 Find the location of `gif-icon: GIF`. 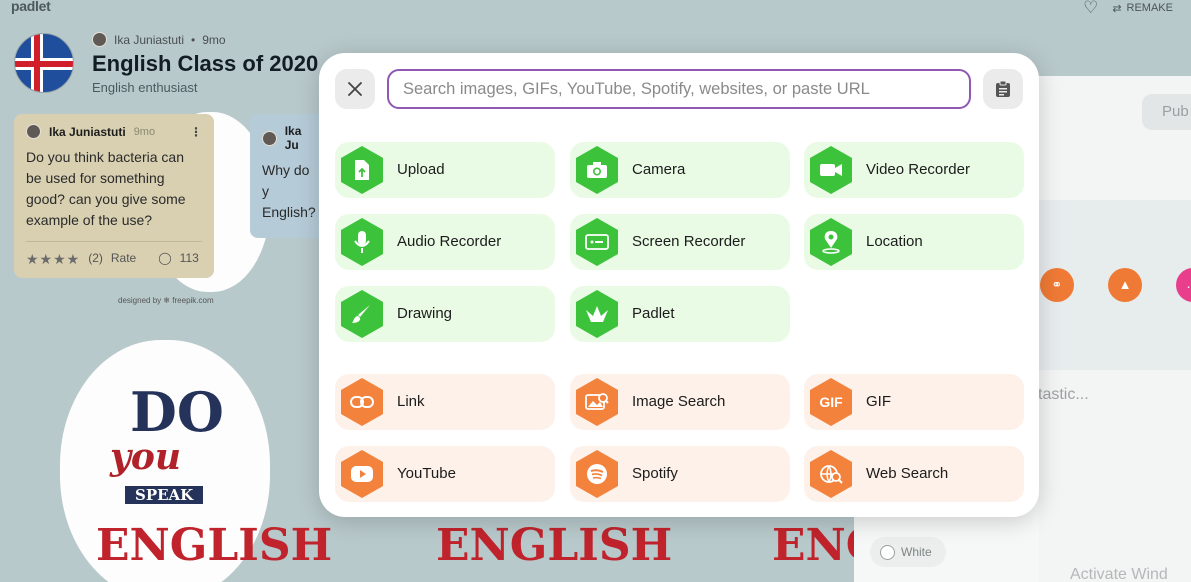

gif-icon: GIF is located at coordinates (831, 402).